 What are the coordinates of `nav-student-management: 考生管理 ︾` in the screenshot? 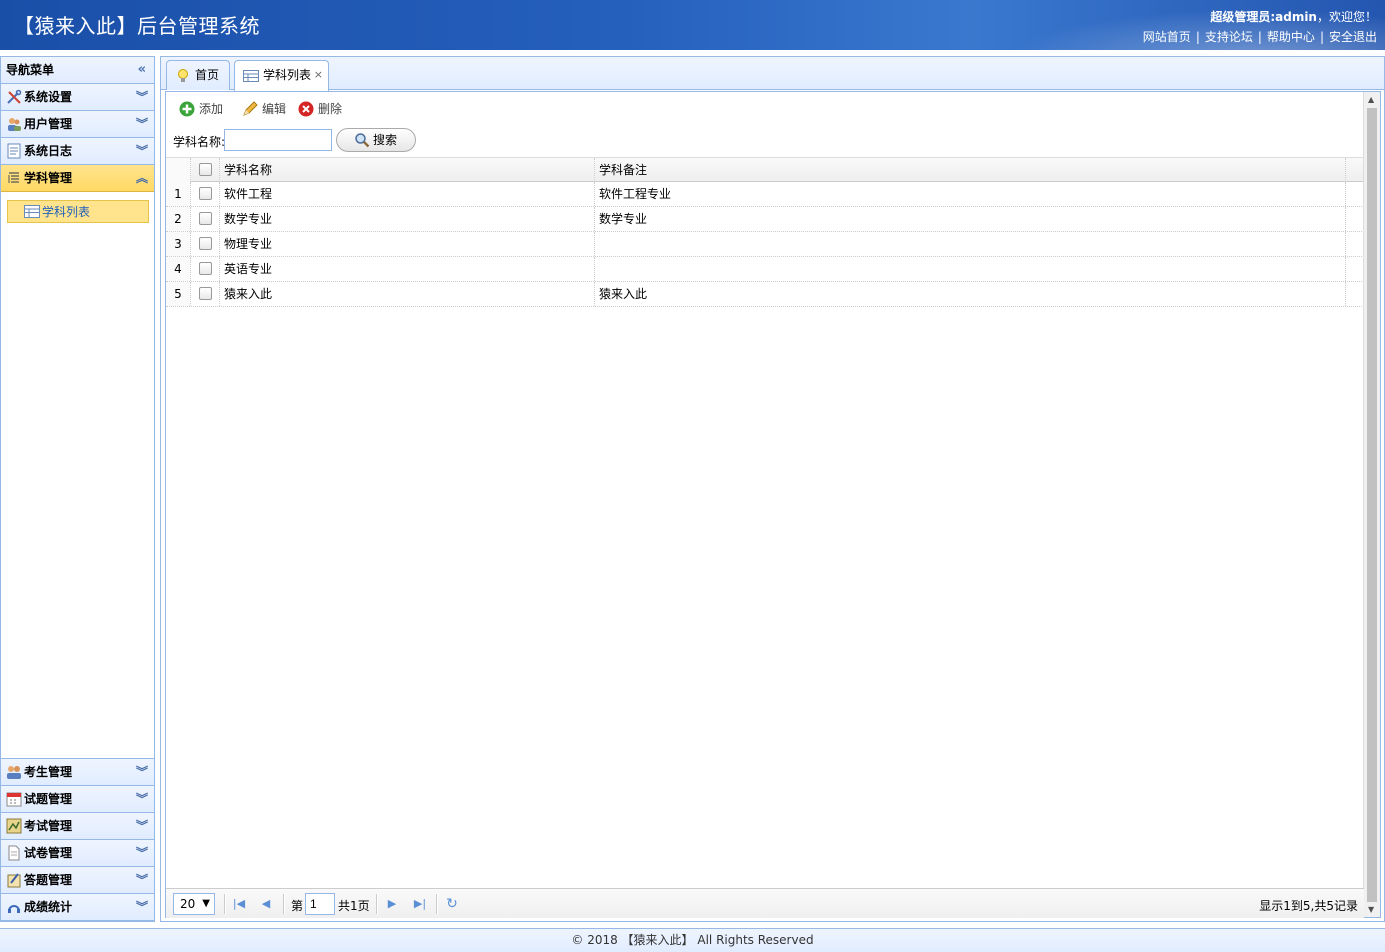 It's located at (77, 772).